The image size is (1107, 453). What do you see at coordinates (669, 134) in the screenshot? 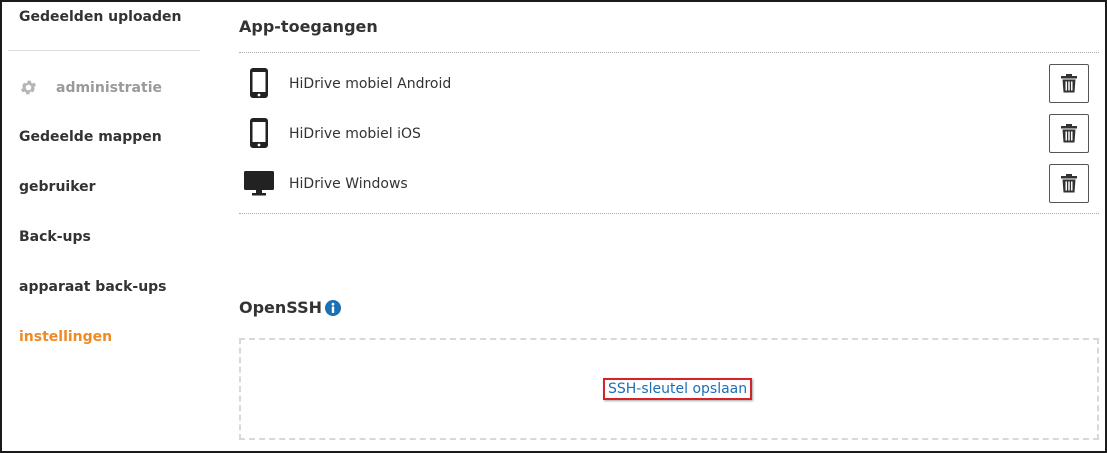
I see `app-row: HiDrive mobiel iOS` at bounding box center [669, 134].